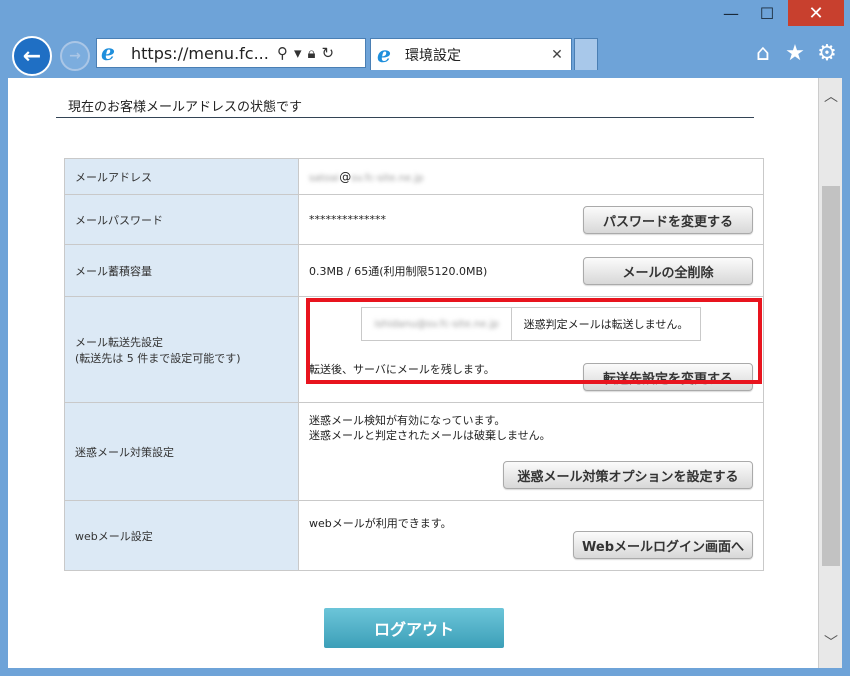  Describe the element at coordinates (430, 435) in the screenshot. I see `spam-status-line2: 迷惑メールと判定されたメールは破棄しません。` at that location.